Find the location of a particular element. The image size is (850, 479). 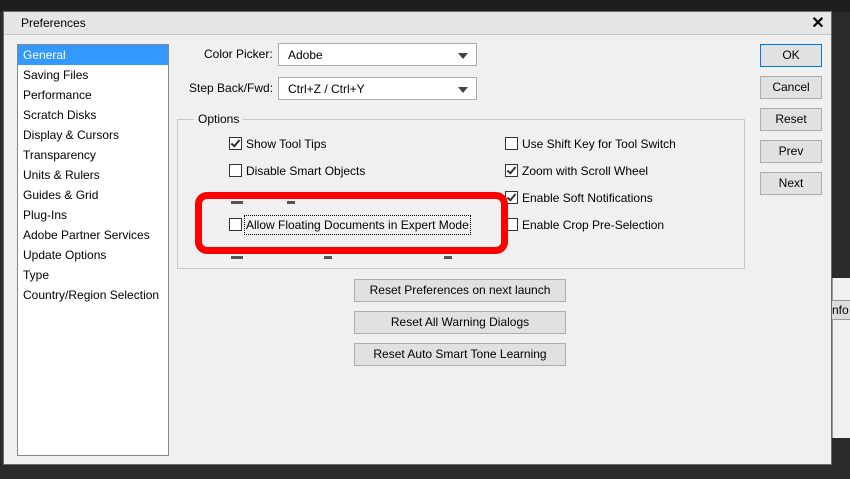

next-button: Next is located at coordinates (791, 183).